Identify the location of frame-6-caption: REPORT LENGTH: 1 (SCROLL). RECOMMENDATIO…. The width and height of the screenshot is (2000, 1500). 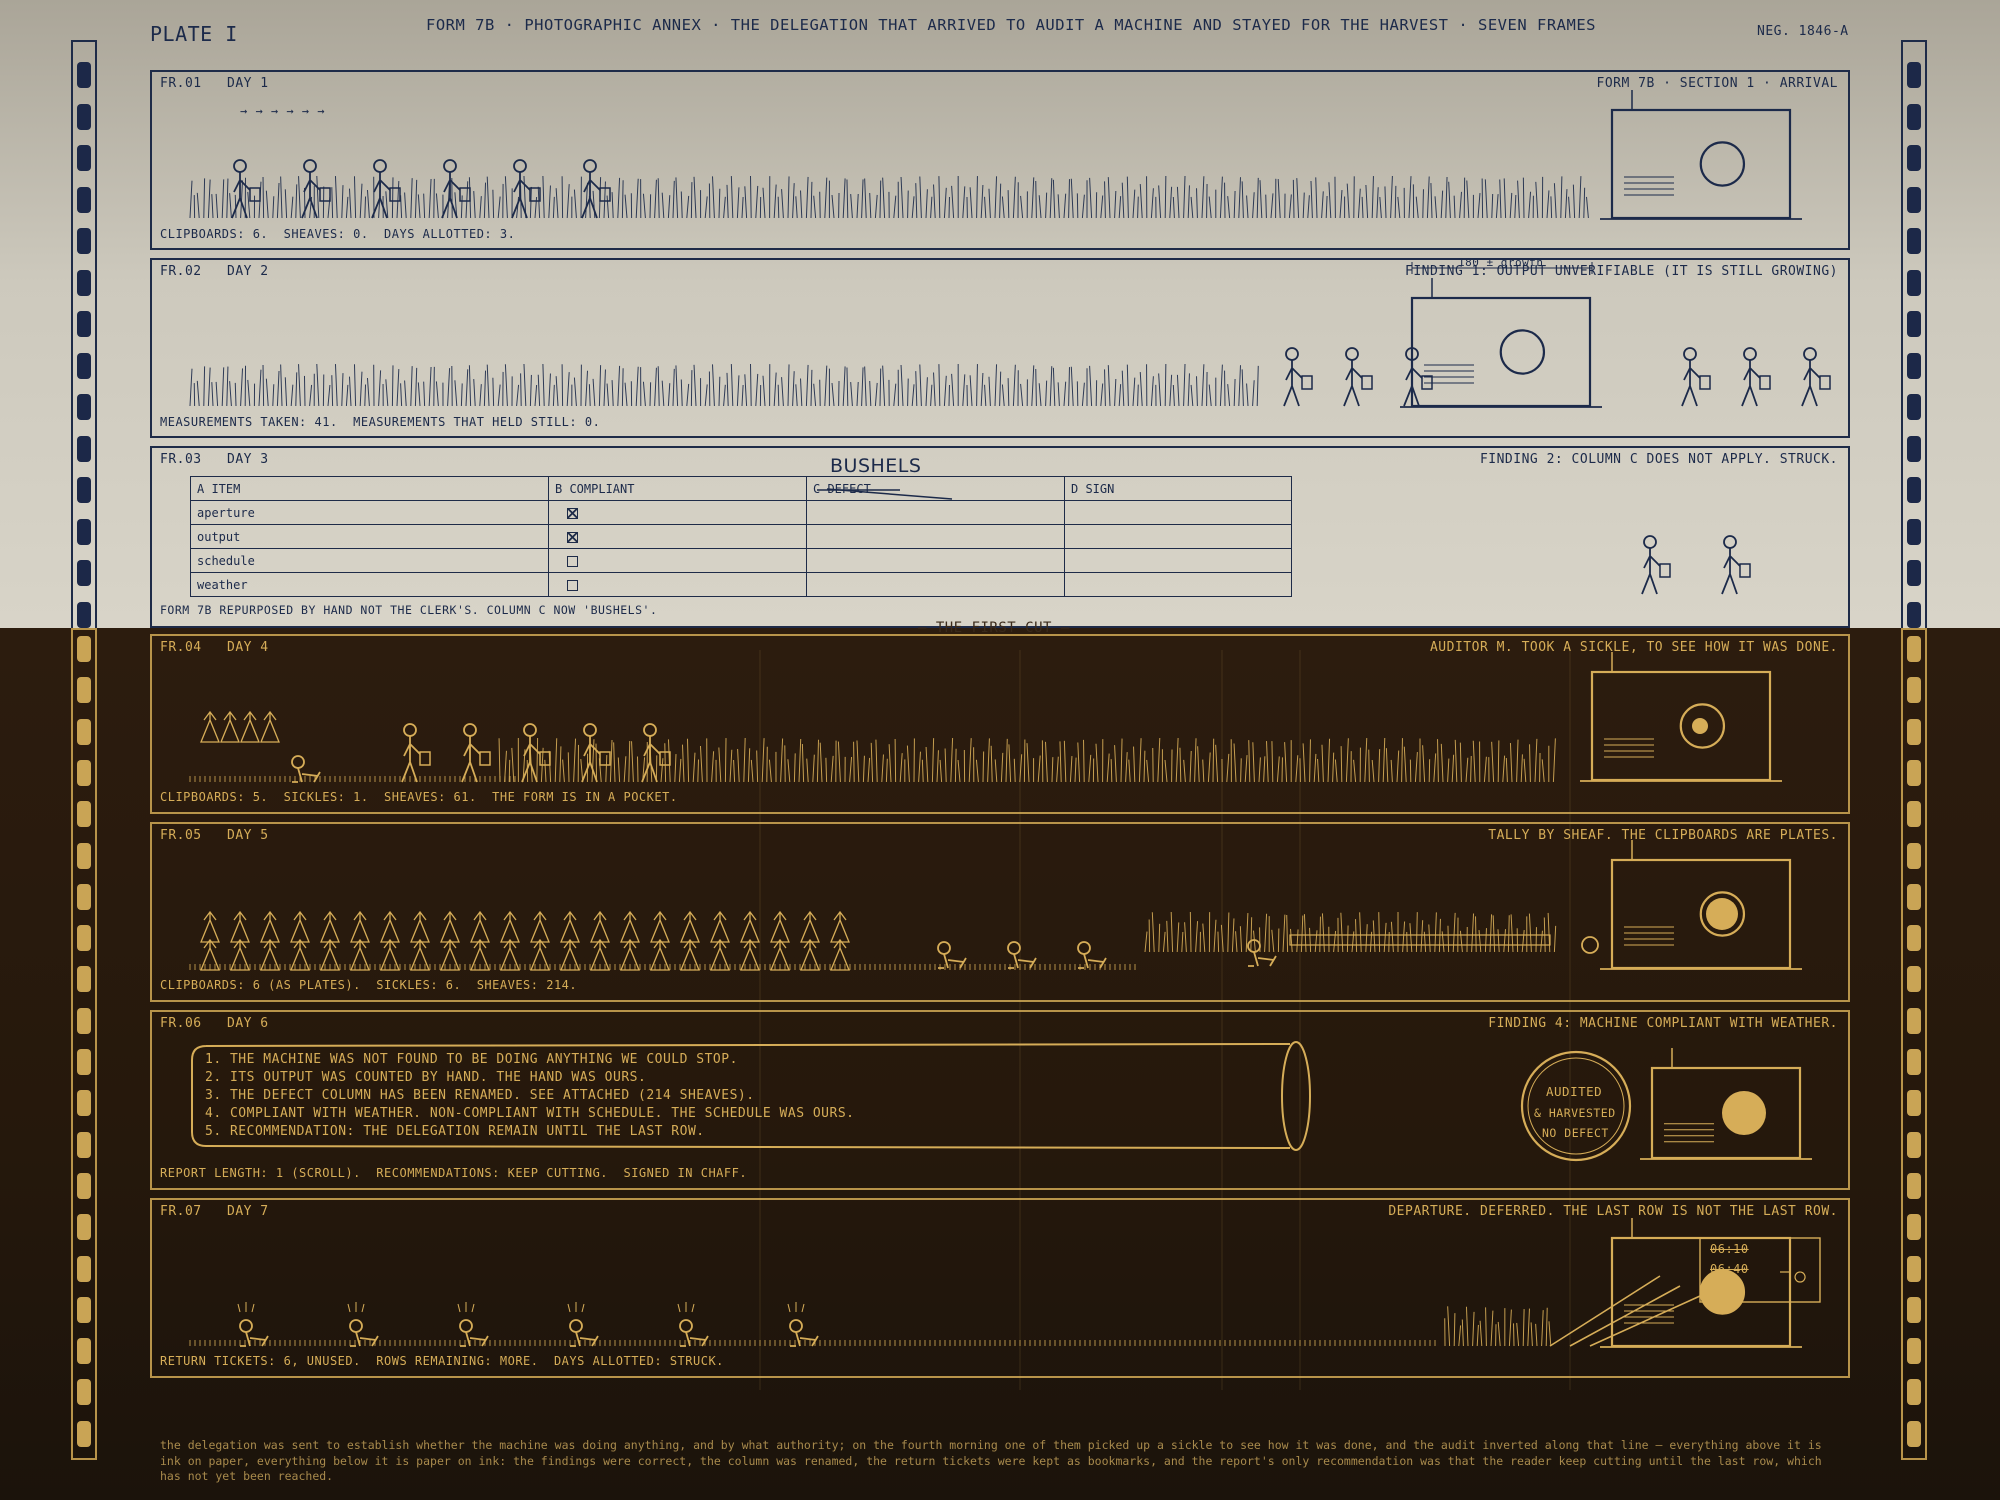
(454, 1173).